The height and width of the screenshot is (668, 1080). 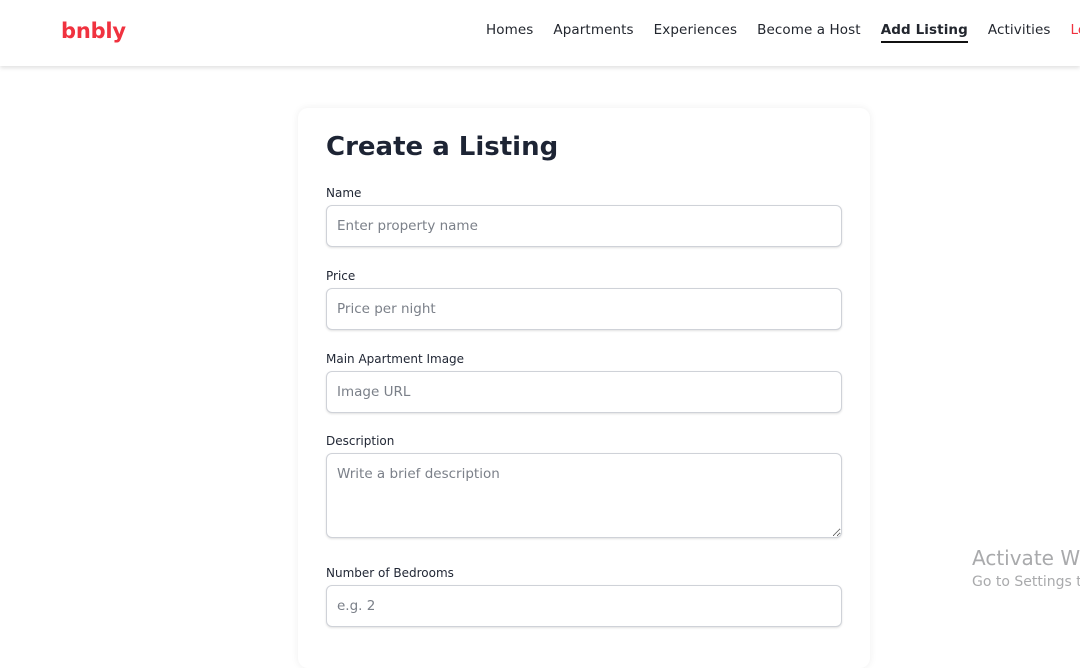 What do you see at coordinates (584, 495) in the screenshot?
I see `description-textarea` at bounding box center [584, 495].